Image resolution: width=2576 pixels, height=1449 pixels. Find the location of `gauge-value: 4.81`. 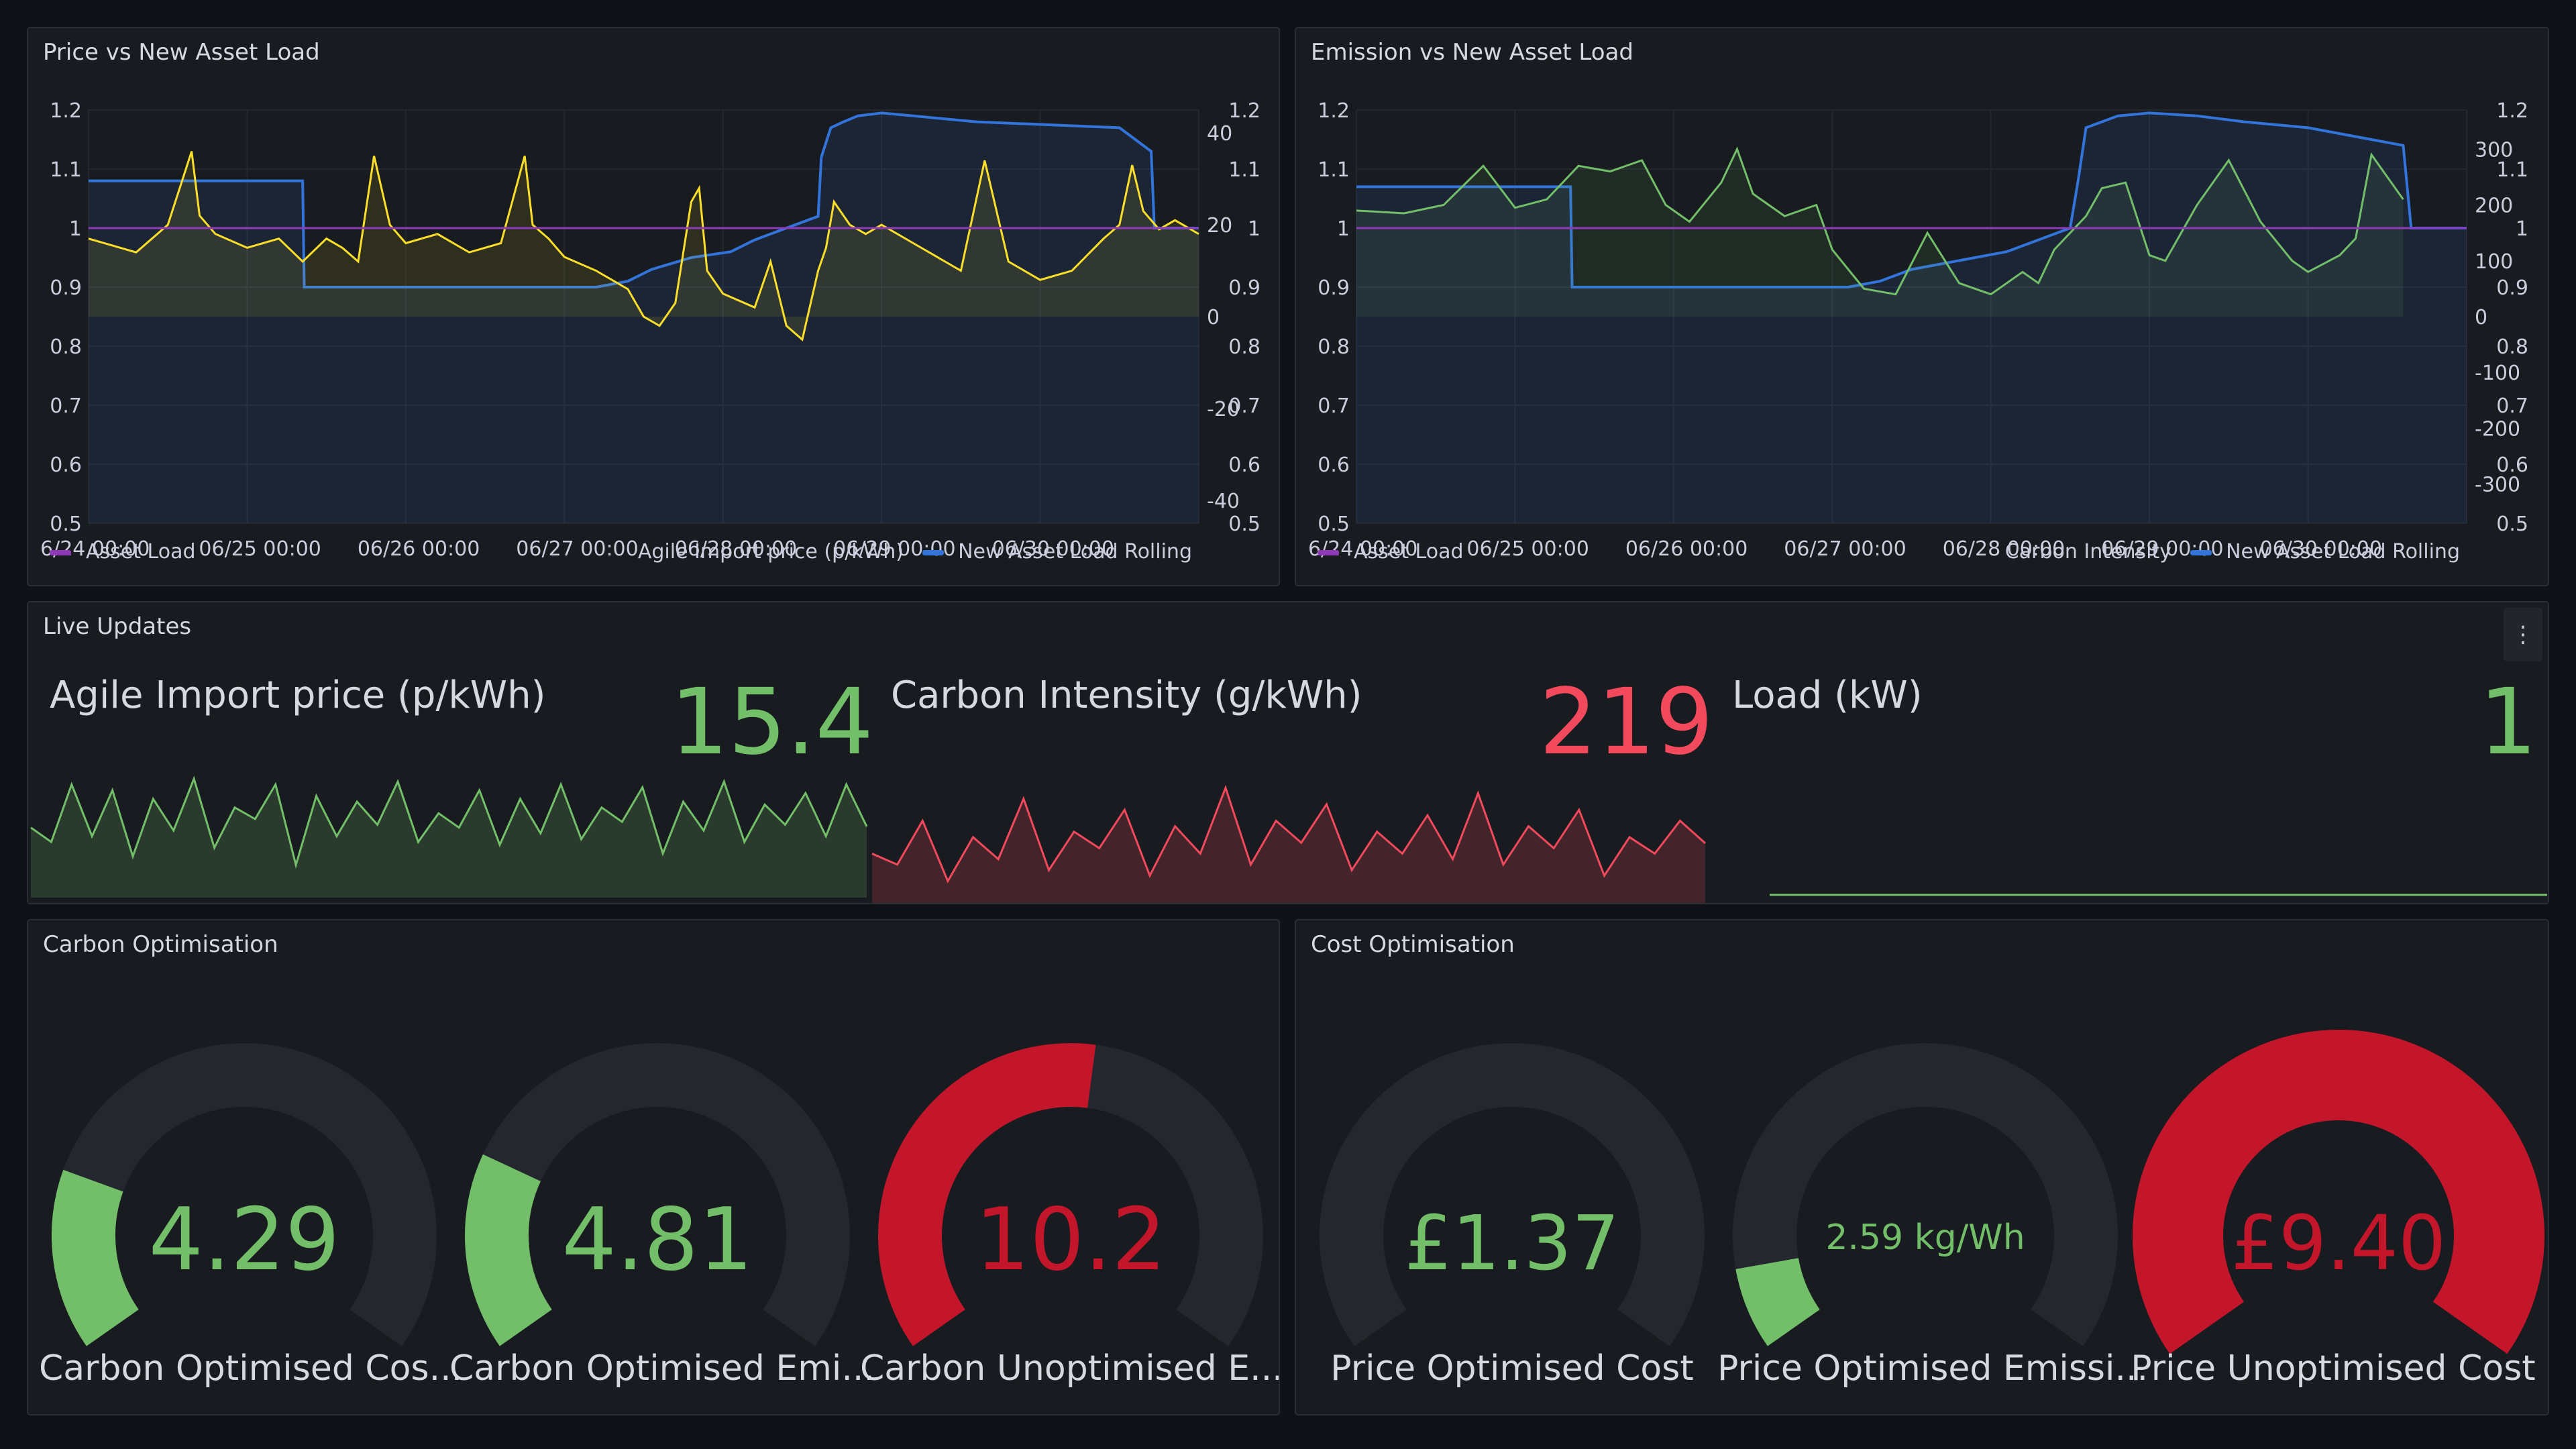

gauge-value: 4.81 is located at coordinates (657, 1240).